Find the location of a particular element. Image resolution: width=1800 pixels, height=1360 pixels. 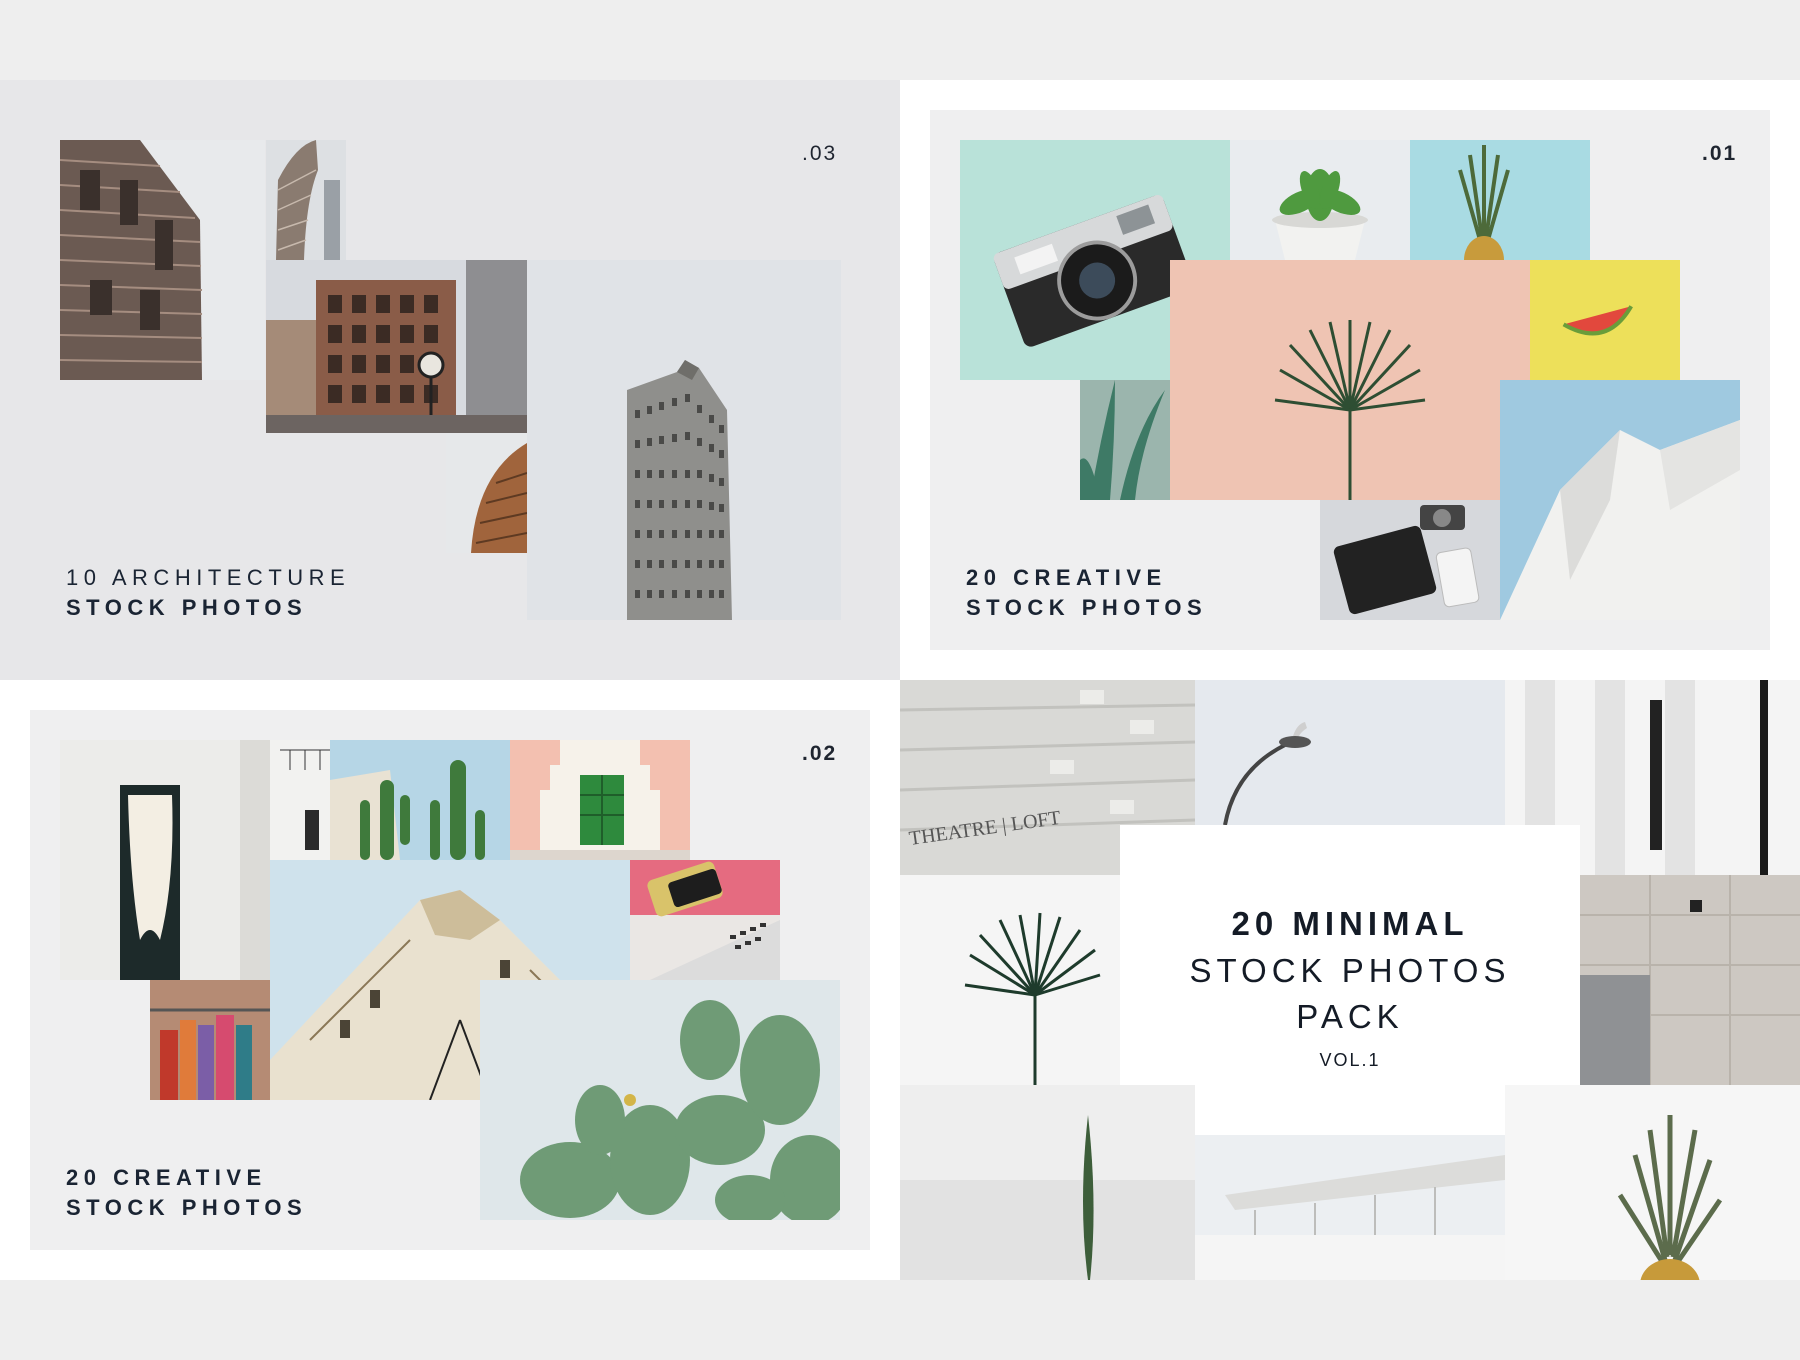

palm-leaf-photo is located at coordinates (1350, 380).